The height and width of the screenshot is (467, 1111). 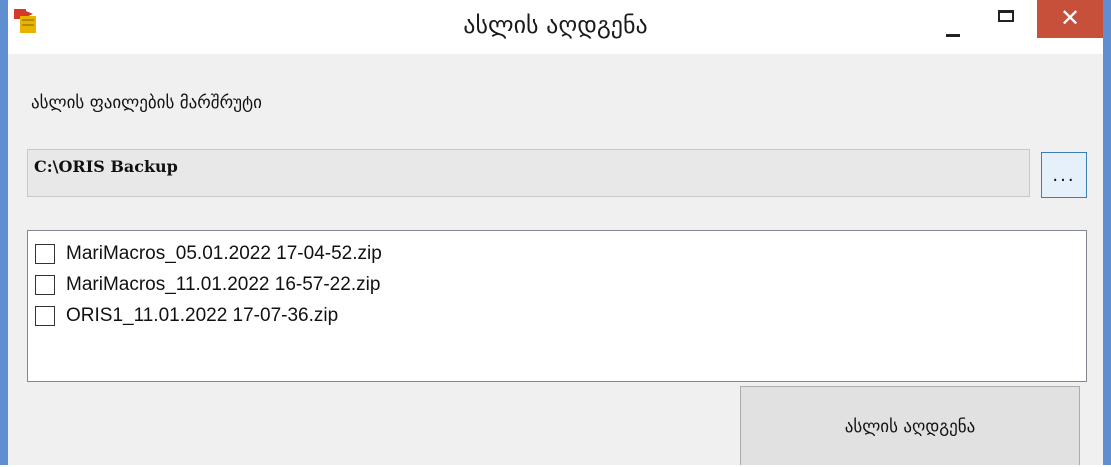 I want to click on file-name: MariMacros_11.01.2022 16-57-22.zip, so click(x=223, y=284).